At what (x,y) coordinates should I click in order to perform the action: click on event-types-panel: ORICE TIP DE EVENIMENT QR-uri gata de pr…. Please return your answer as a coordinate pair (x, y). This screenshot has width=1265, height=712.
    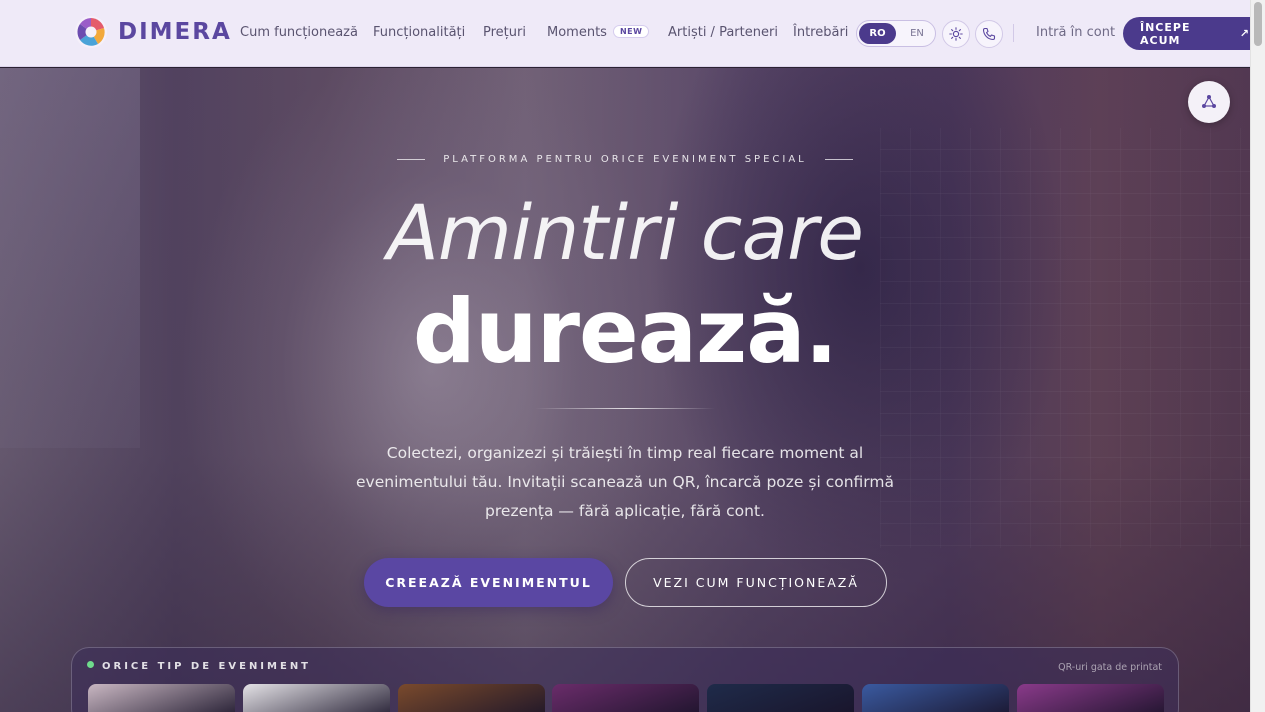
    Looking at the image, I should click on (625, 679).